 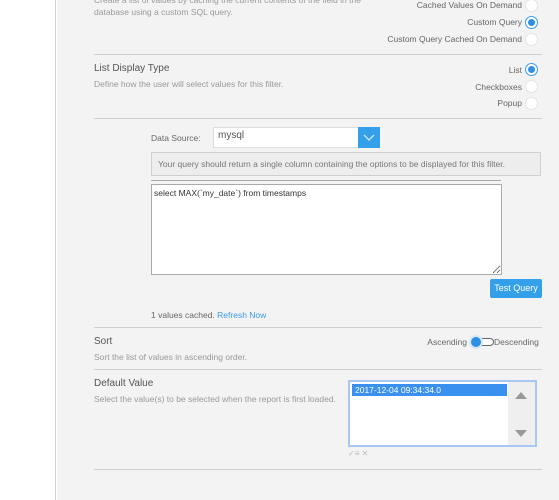 What do you see at coordinates (103, 341) in the screenshot?
I see `sort-title: Sort` at bounding box center [103, 341].